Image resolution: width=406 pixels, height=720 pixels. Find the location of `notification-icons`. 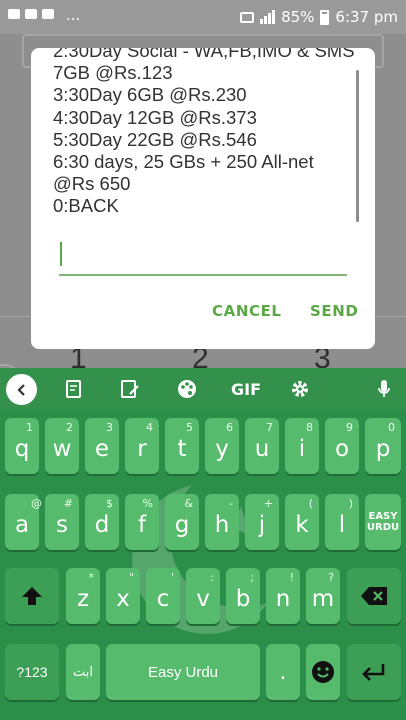

notification-icons is located at coordinates (31, 14).